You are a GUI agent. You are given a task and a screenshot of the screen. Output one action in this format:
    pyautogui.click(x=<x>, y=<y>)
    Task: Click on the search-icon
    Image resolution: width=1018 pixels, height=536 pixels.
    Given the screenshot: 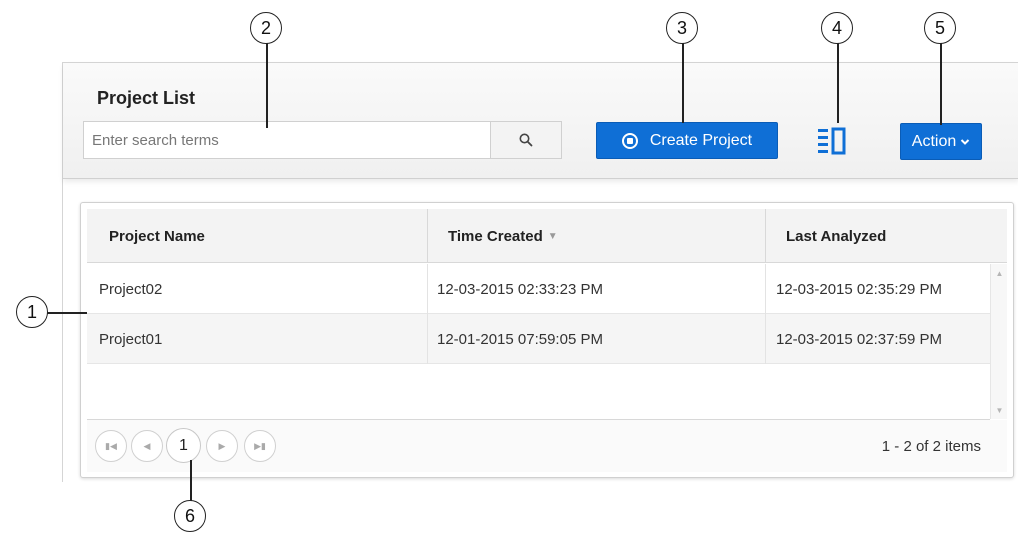 What is the action you would take?
    pyautogui.click(x=526, y=140)
    